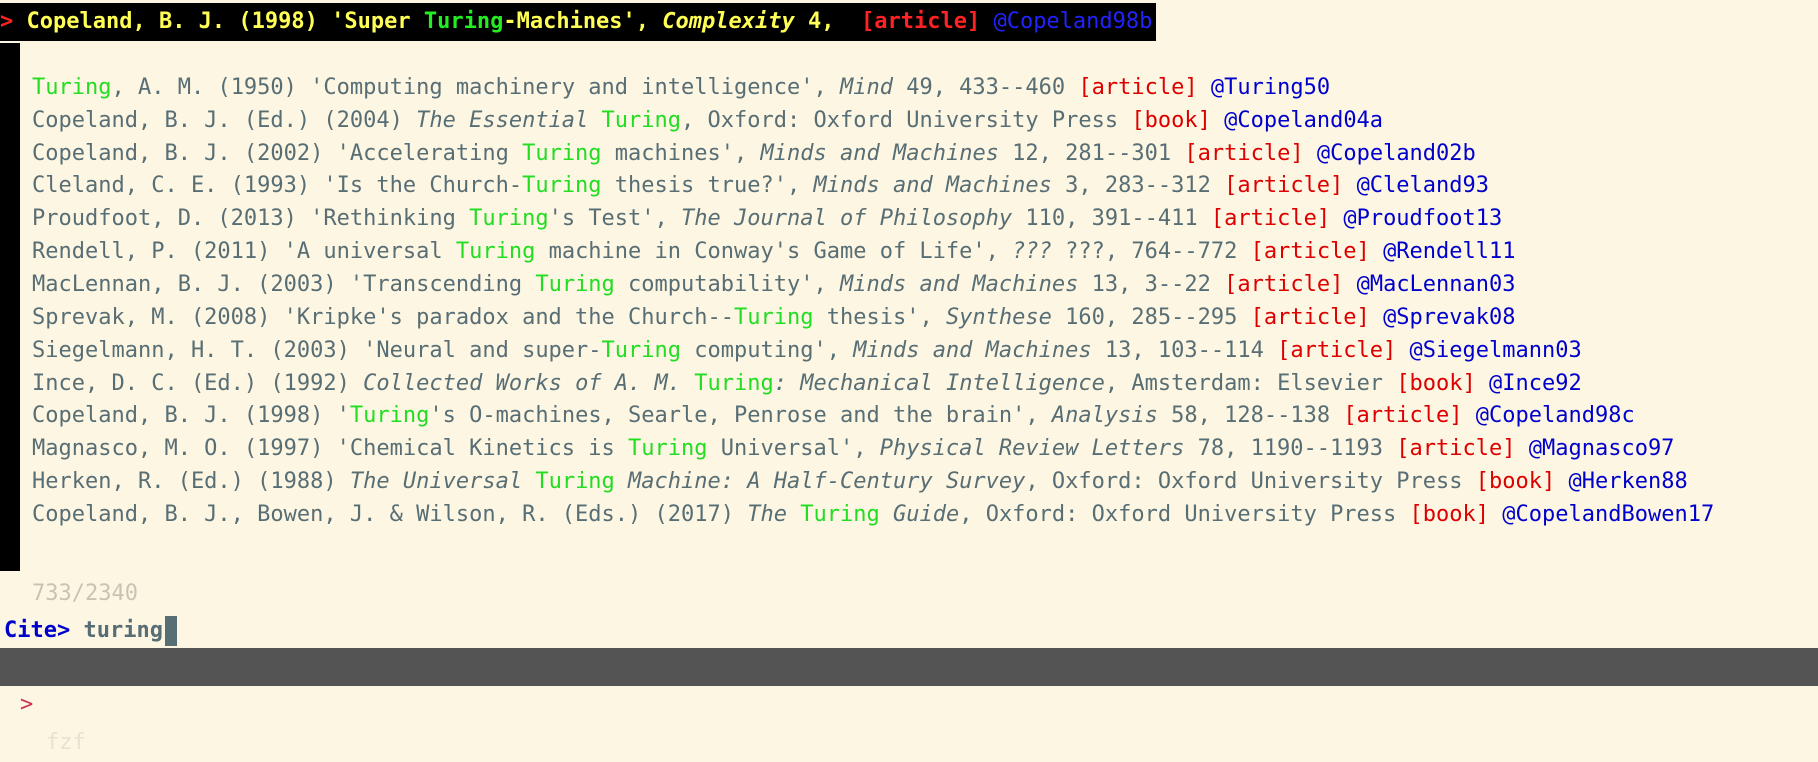 The width and height of the screenshot is (1818, 762). I want to click on prompt-line: Cite> turing, so click(90, 631).